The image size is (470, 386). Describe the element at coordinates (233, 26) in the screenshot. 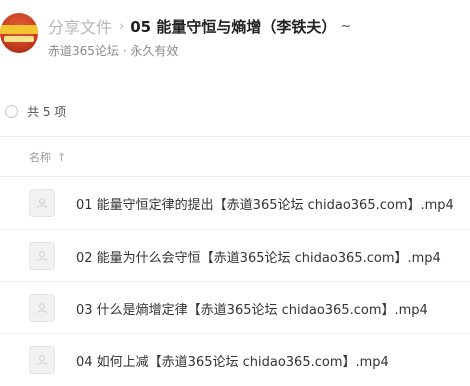

I see `folder-title: 05 能量守恒与熵增（李铁夫）` at that location.